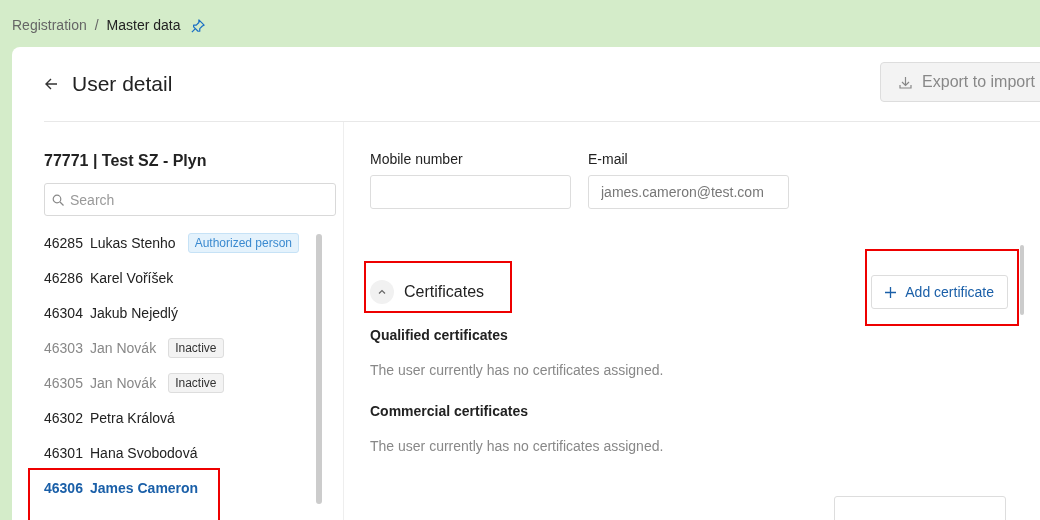  Describe the element at coordinates (470, 192) in the screenshot. I see `input-field` at that location.